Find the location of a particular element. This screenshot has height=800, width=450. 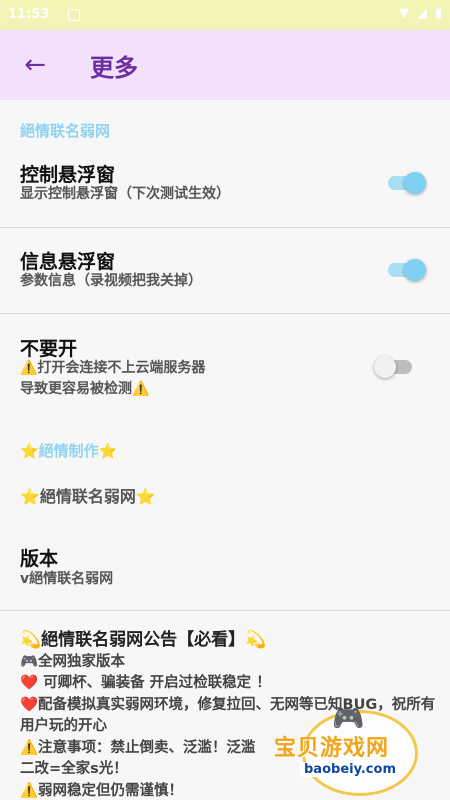

setting-subtitle: 显示控制悬浮窗（下次测试生效） is located at coordinates (125, 194).